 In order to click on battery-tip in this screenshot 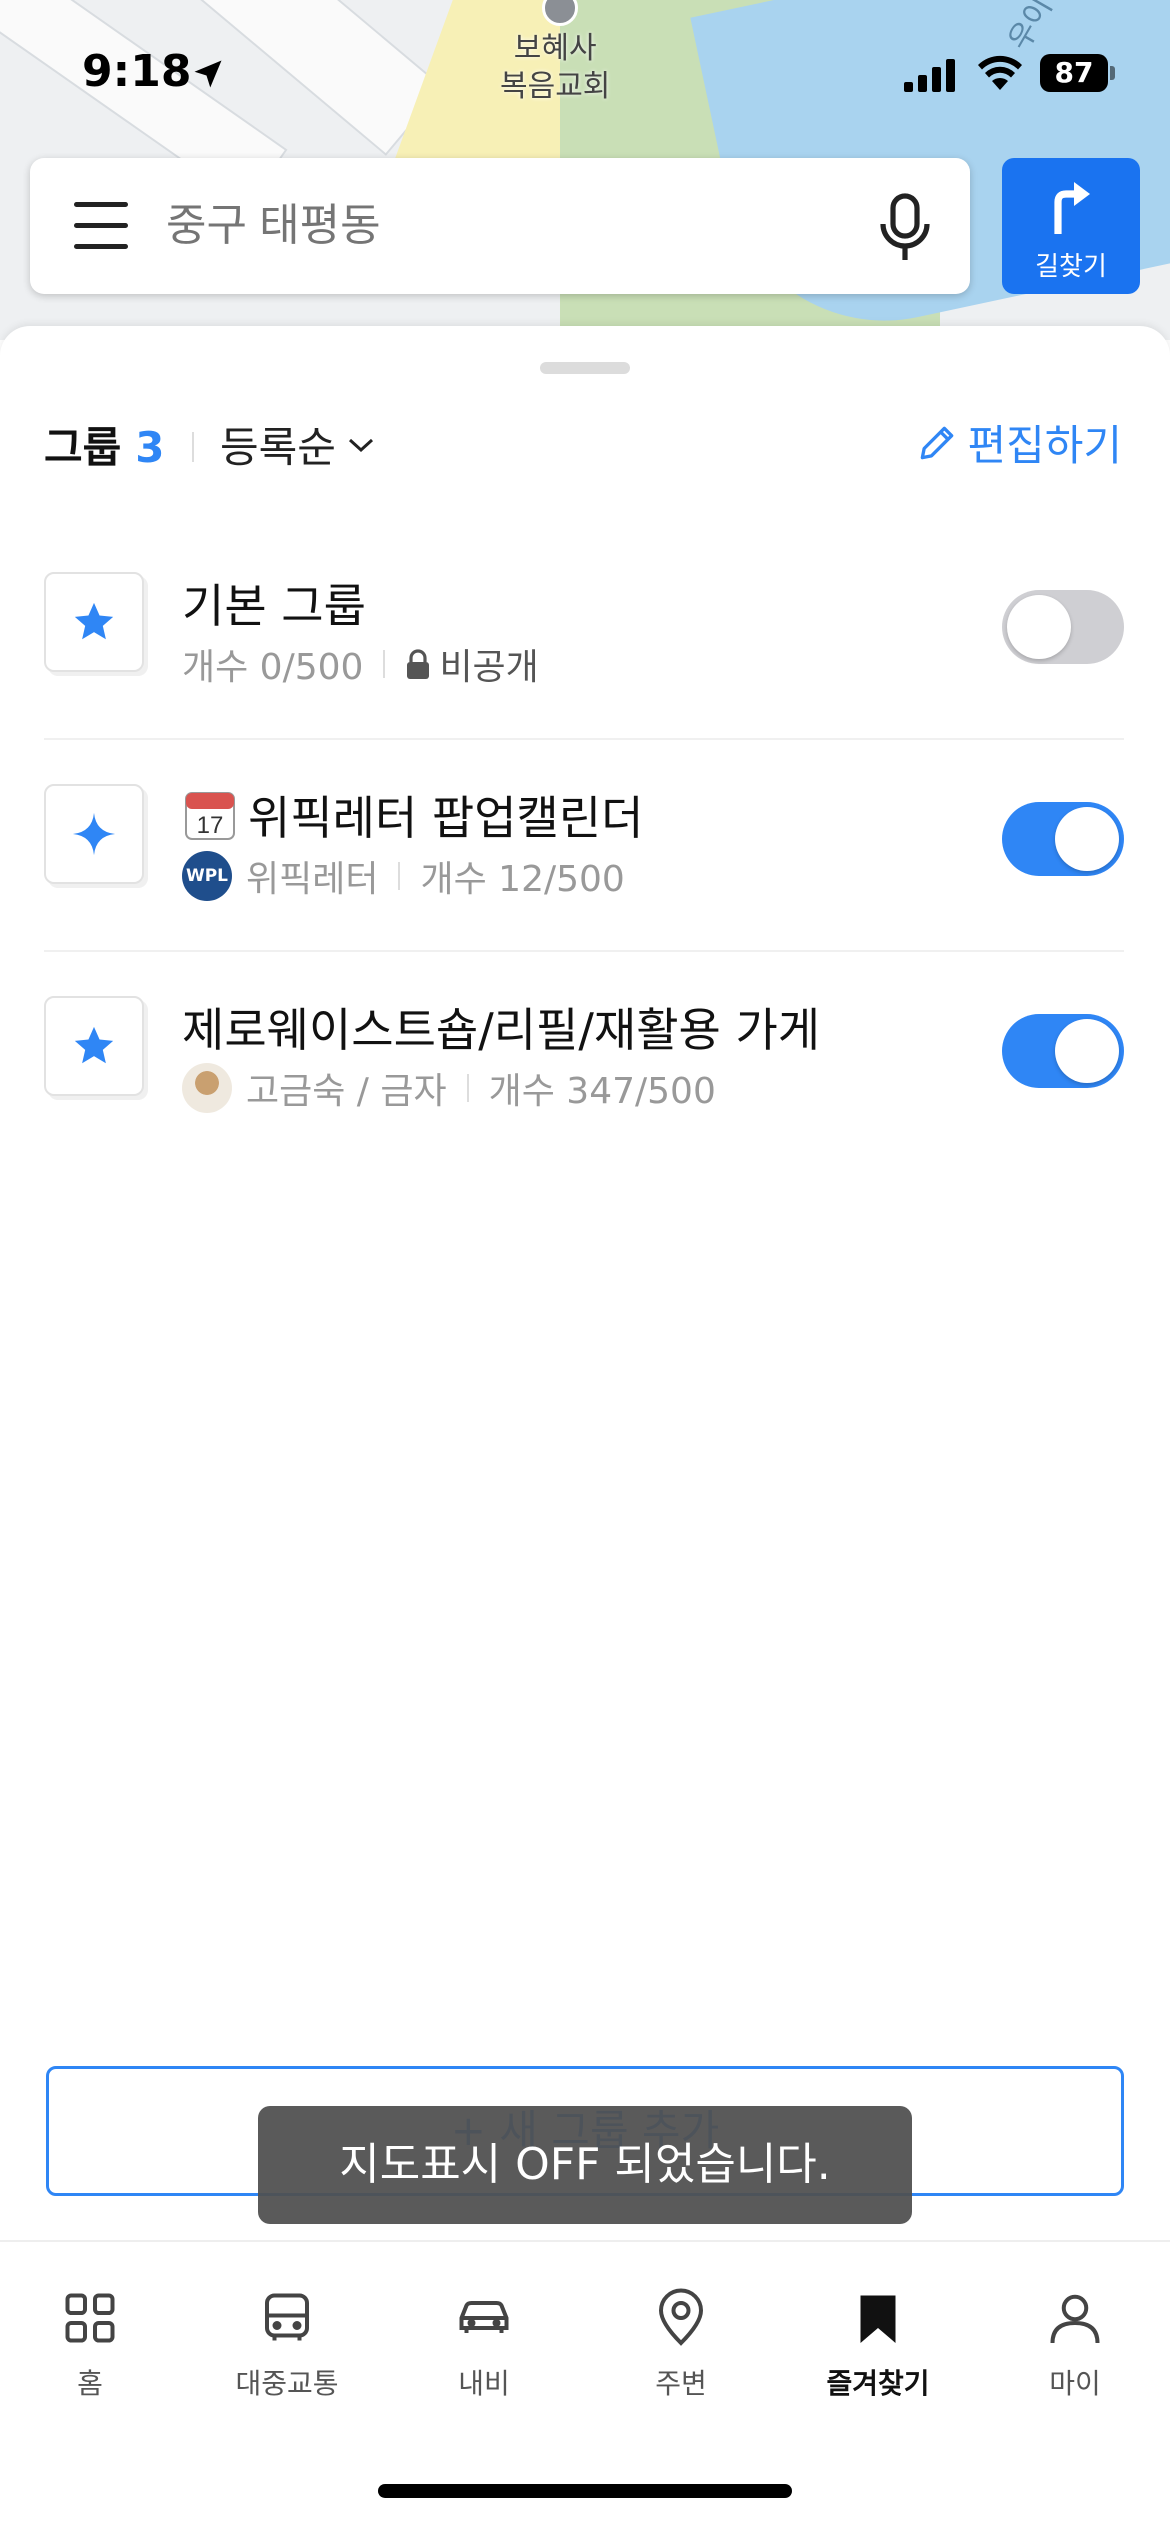, I will do `click(1112, 73)`.